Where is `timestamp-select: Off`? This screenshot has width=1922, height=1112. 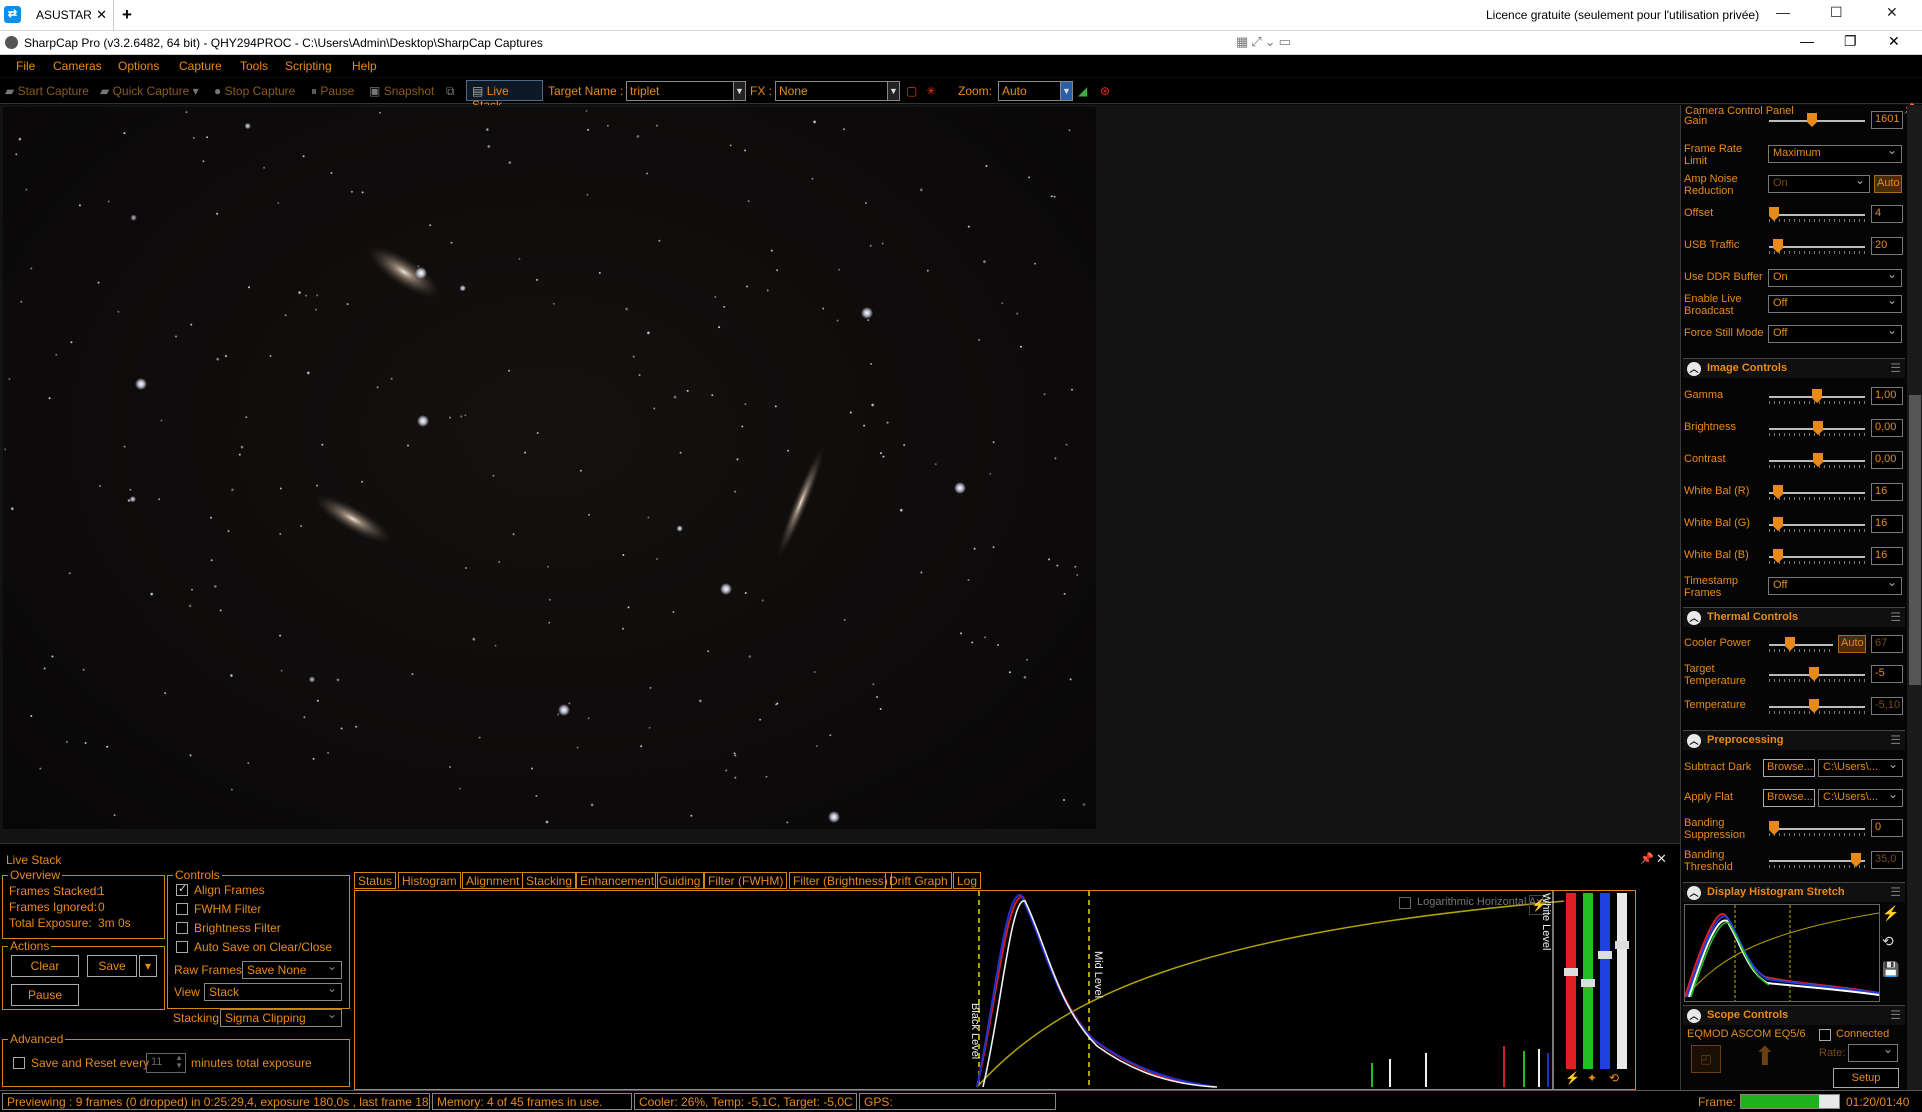
timestamp-select: Off is located at coordinates (1835, 585).